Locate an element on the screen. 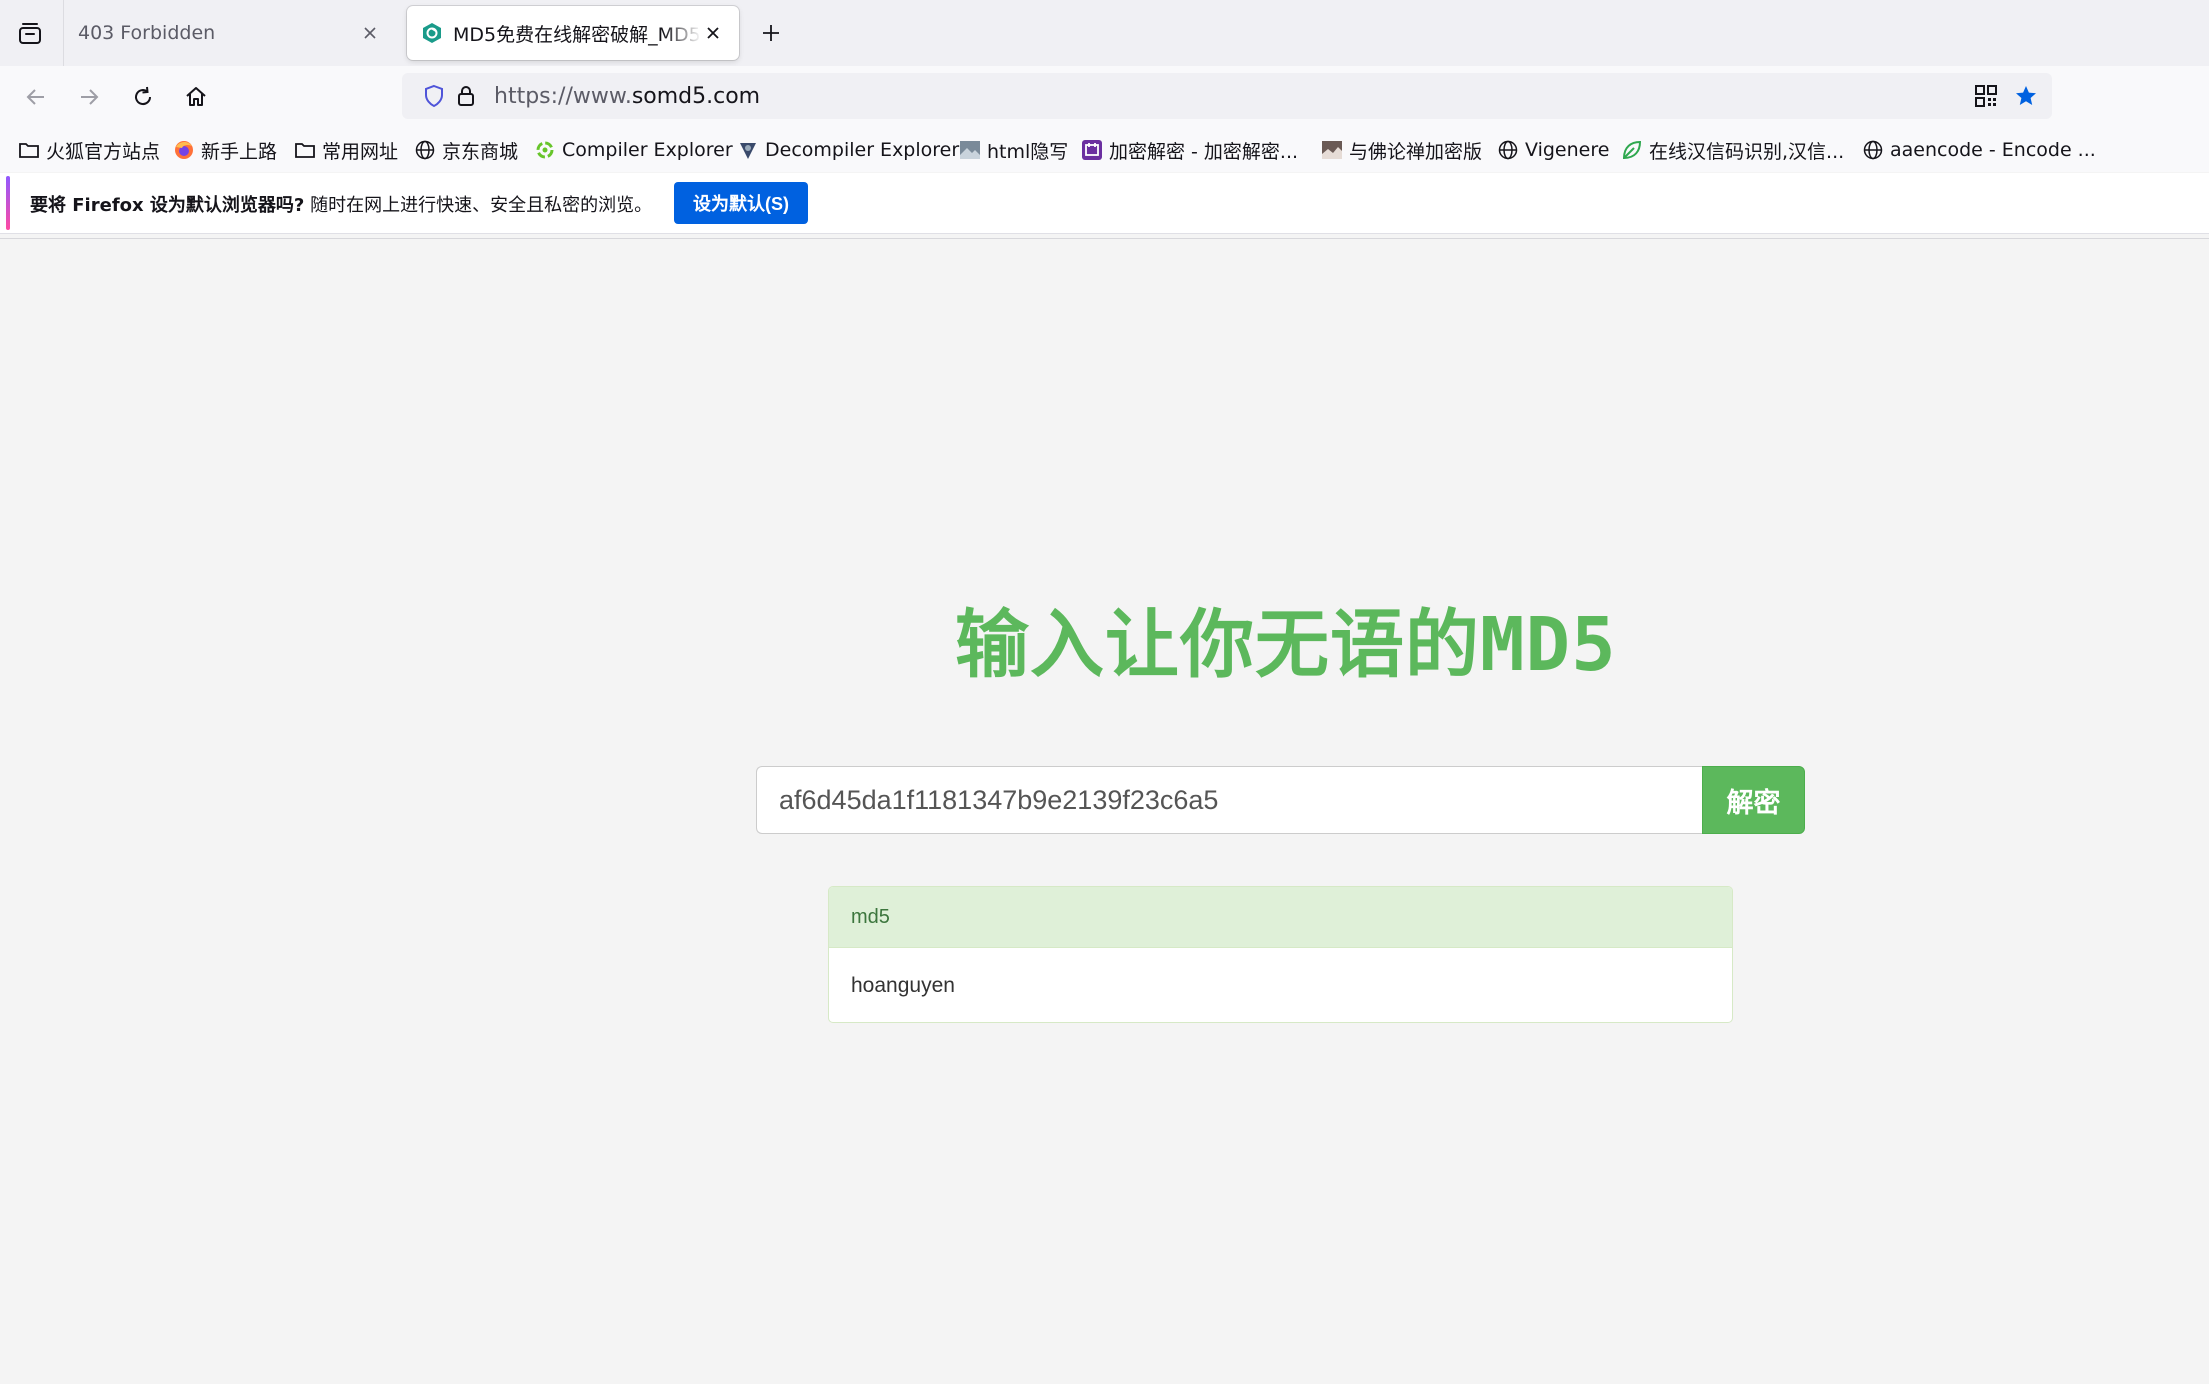 This screenshot has height=1384, width=2209. notification-message: 要将 Firefox 设为默认浏览器吗? 随时在网上进行快速、安全且私密的浏览。 is located at coordinates (341, 204).